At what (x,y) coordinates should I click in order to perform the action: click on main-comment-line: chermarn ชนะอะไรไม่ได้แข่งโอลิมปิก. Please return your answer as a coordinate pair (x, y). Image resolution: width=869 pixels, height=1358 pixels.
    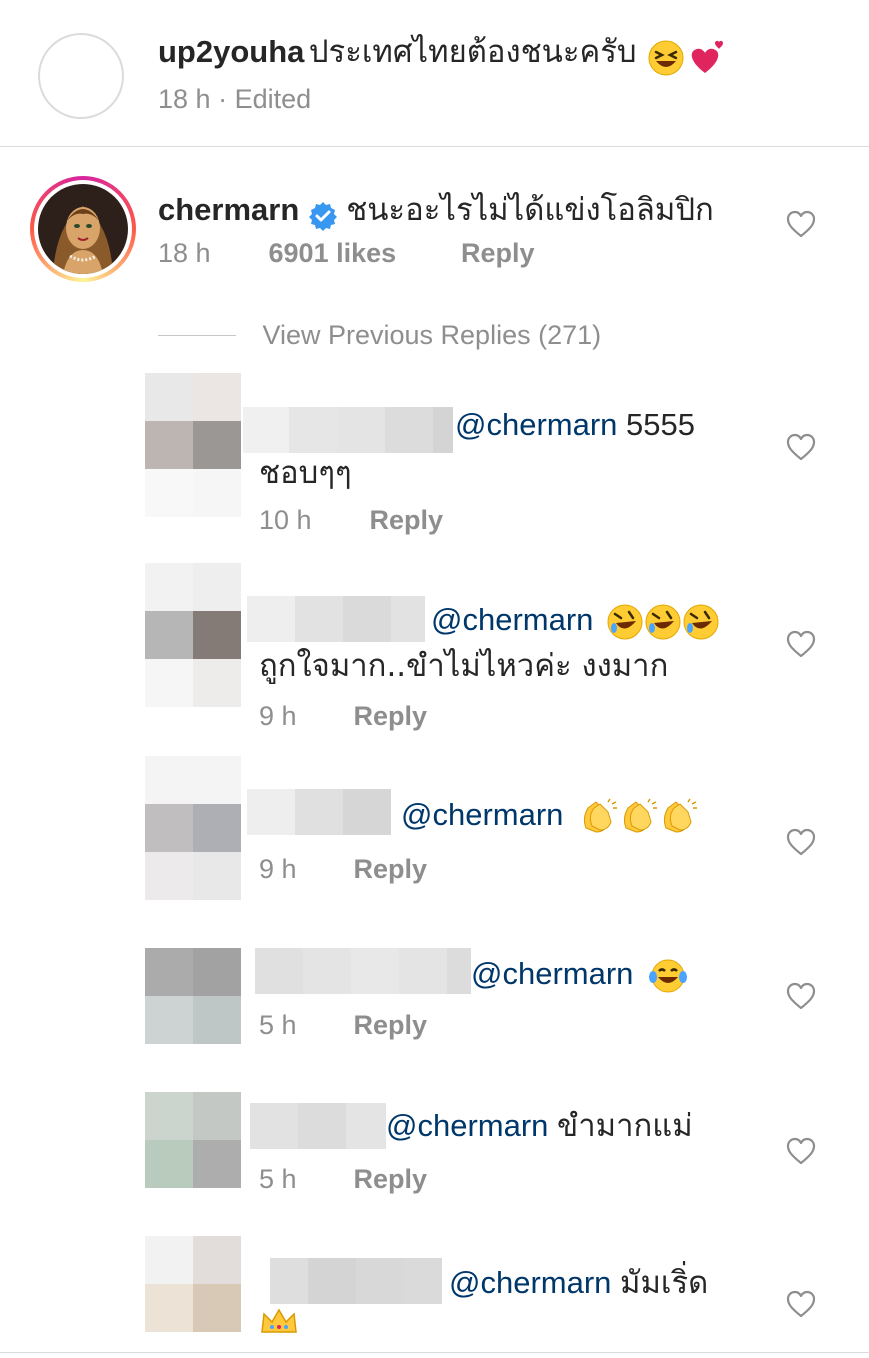
    Looking at the image, I should click on (436, 209).